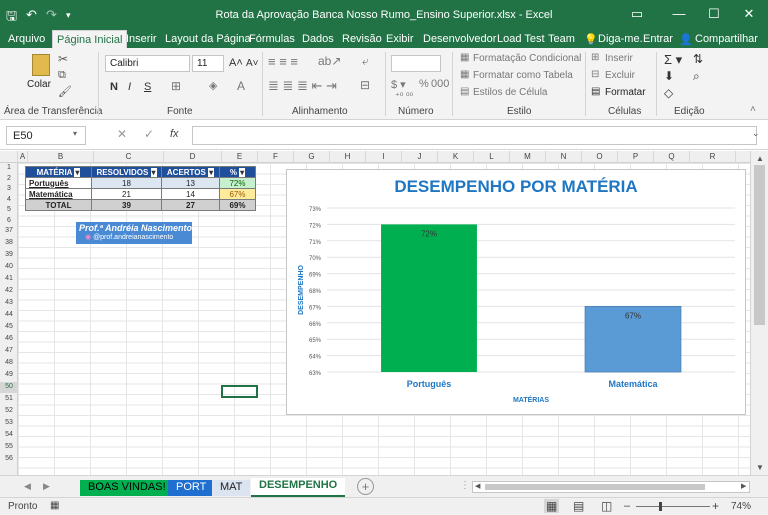 This screenshot has width=768, height=515. Describe the element at coordinates (673, 60) in the screenshot. I see `autosum-icon: Σ ▾` at that location.